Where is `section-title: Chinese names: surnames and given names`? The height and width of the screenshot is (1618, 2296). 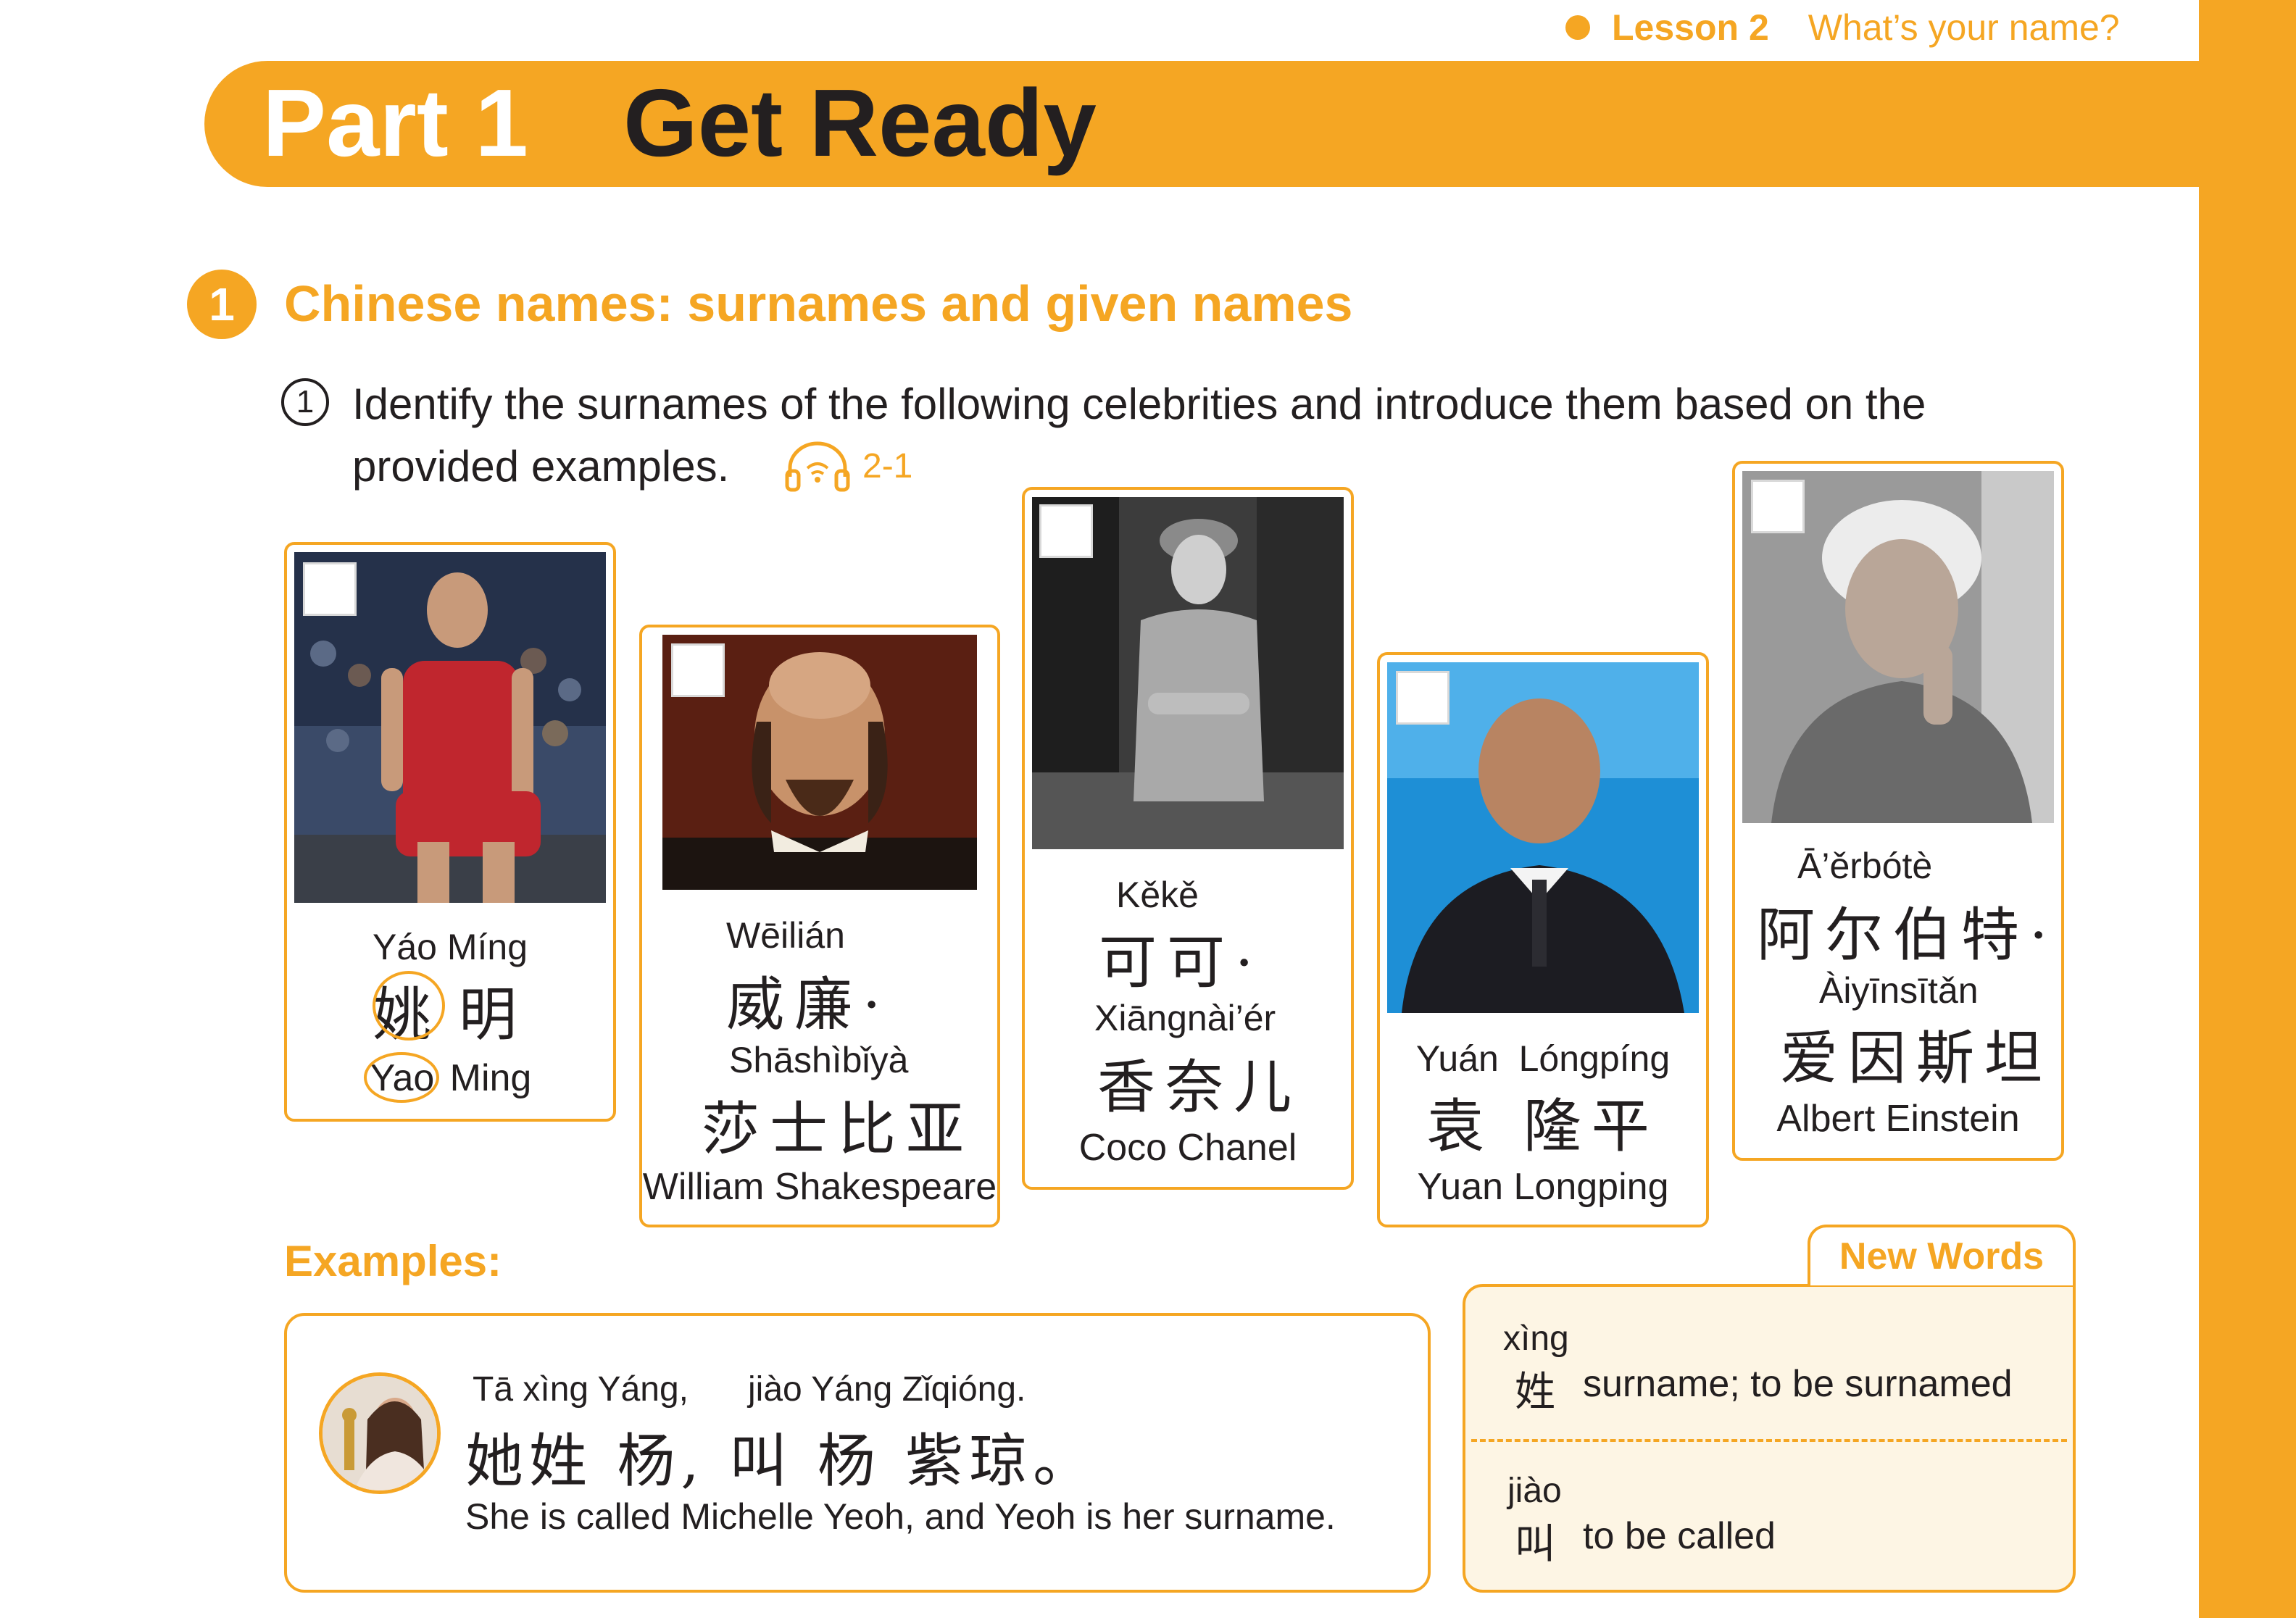 section-title: Chinese names: surnames and given names is located at coordinates (818, 303).